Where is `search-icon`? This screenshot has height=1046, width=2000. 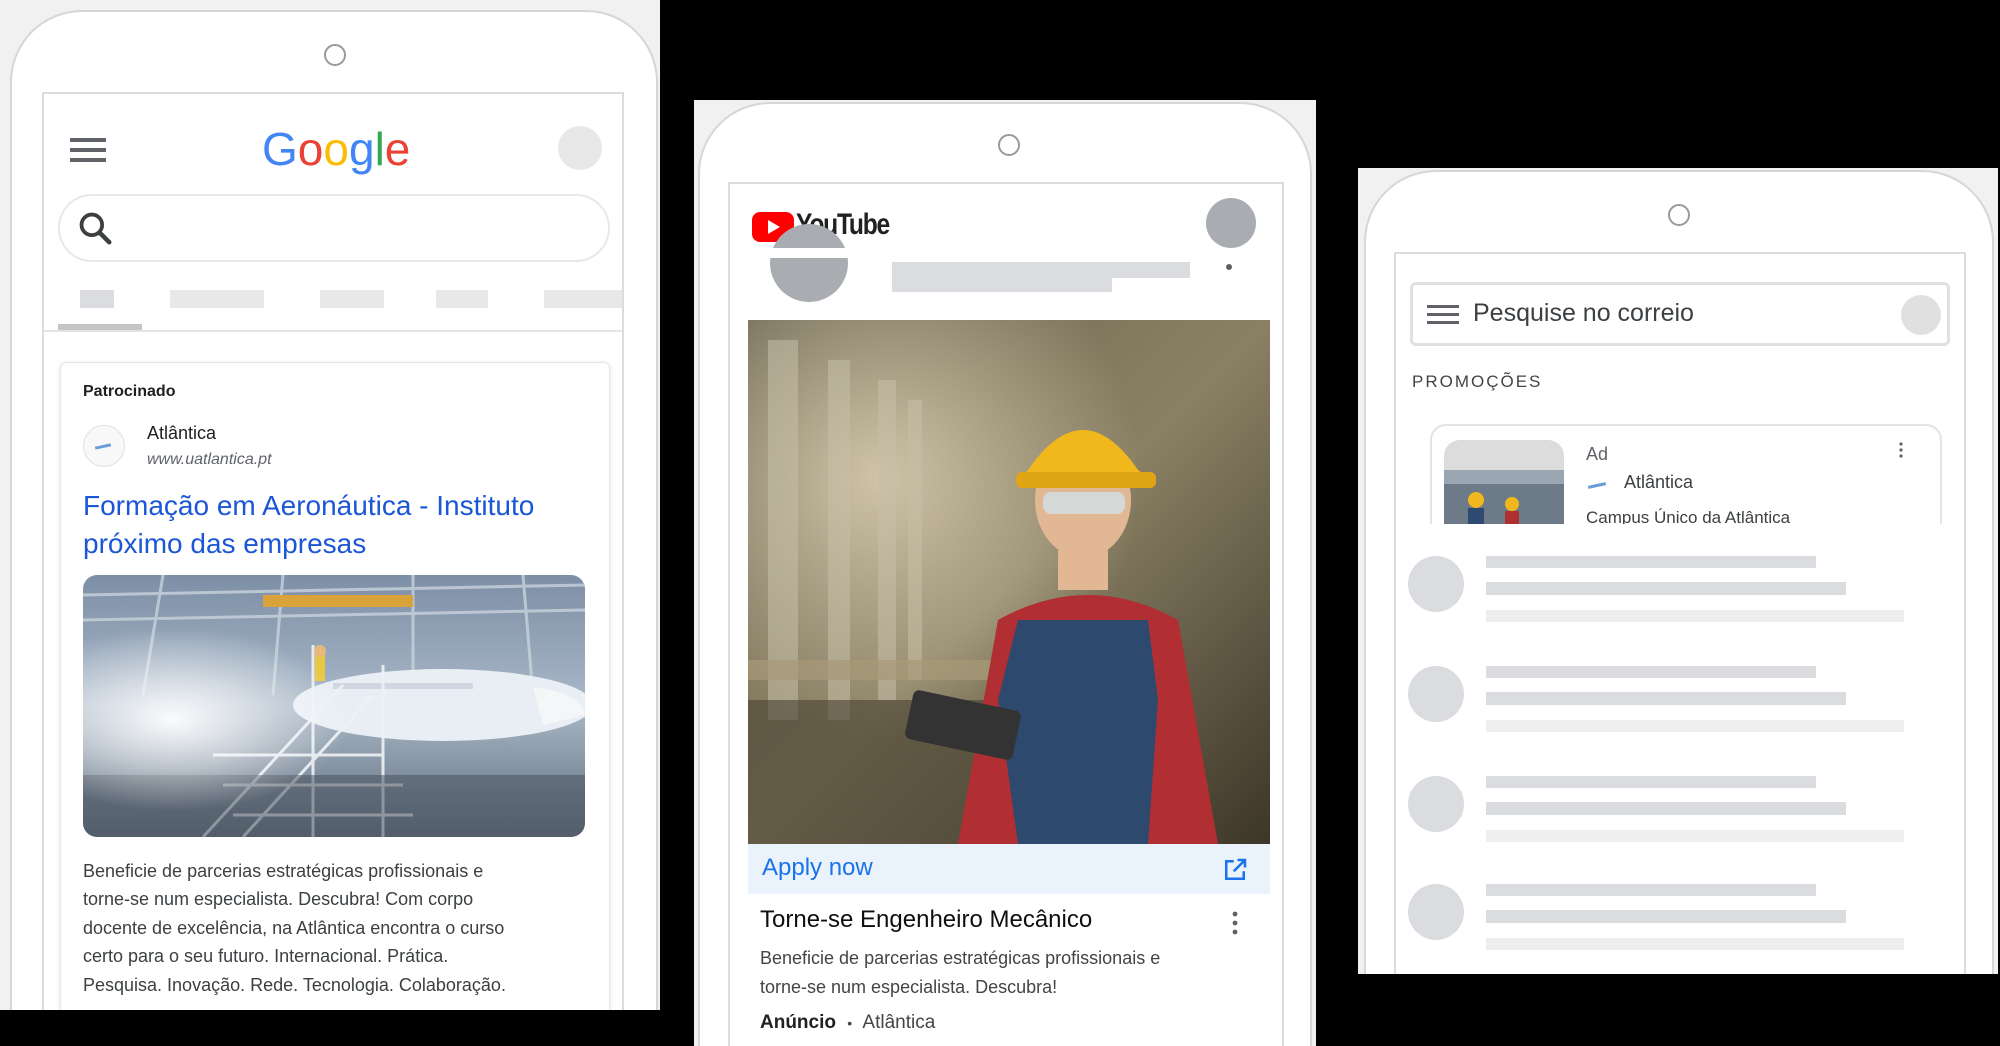
search-icon is located at coordinates (95, 228).